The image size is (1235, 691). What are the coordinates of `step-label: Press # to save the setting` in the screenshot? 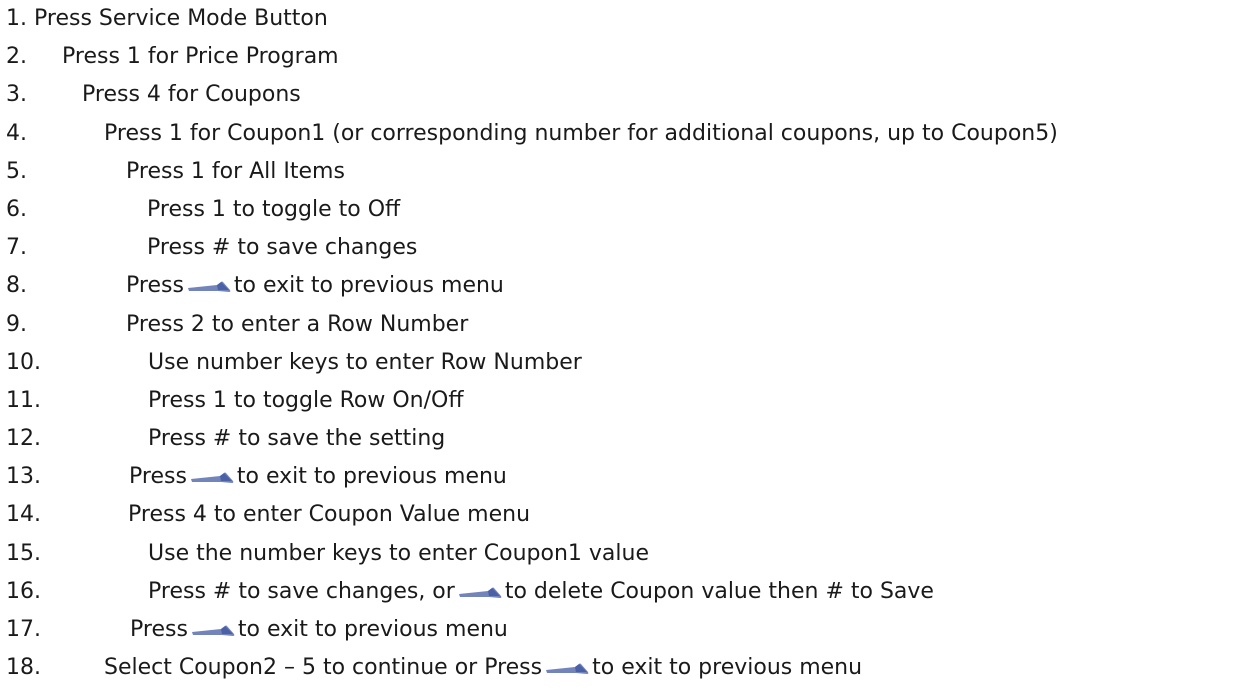 It's located at (297, 439).